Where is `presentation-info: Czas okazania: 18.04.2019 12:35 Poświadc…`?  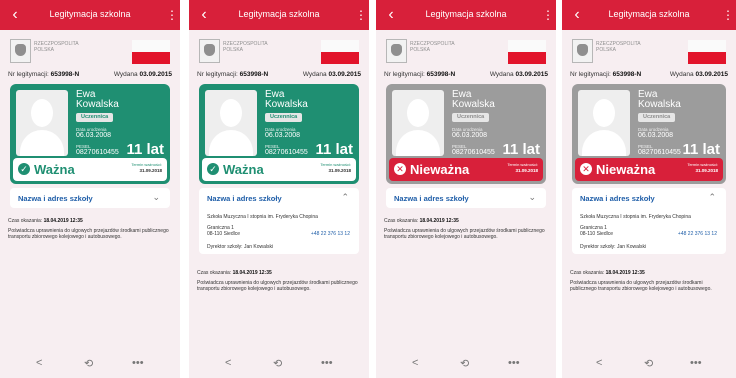 presentation-info: Czas okazania: 18.04.2019 12:35 Poświadc… is located at coordinates (466, 229).